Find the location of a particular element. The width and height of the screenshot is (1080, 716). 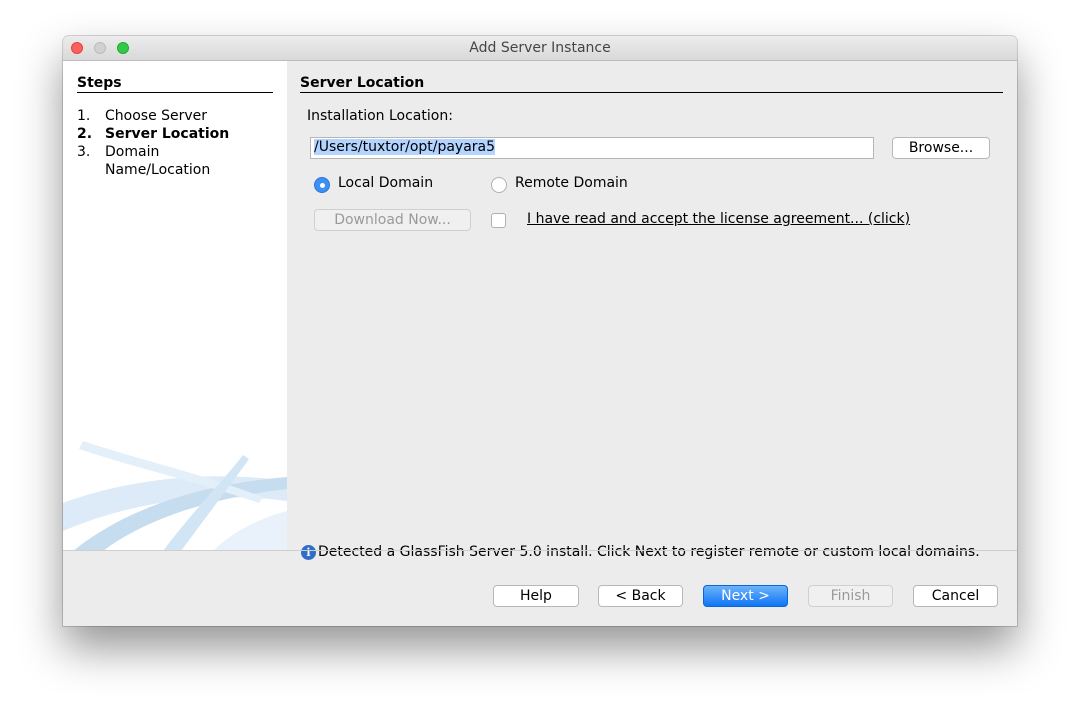

step-domain-name-location: 3. Domain Name/Location is located at coordinates (171, 161).